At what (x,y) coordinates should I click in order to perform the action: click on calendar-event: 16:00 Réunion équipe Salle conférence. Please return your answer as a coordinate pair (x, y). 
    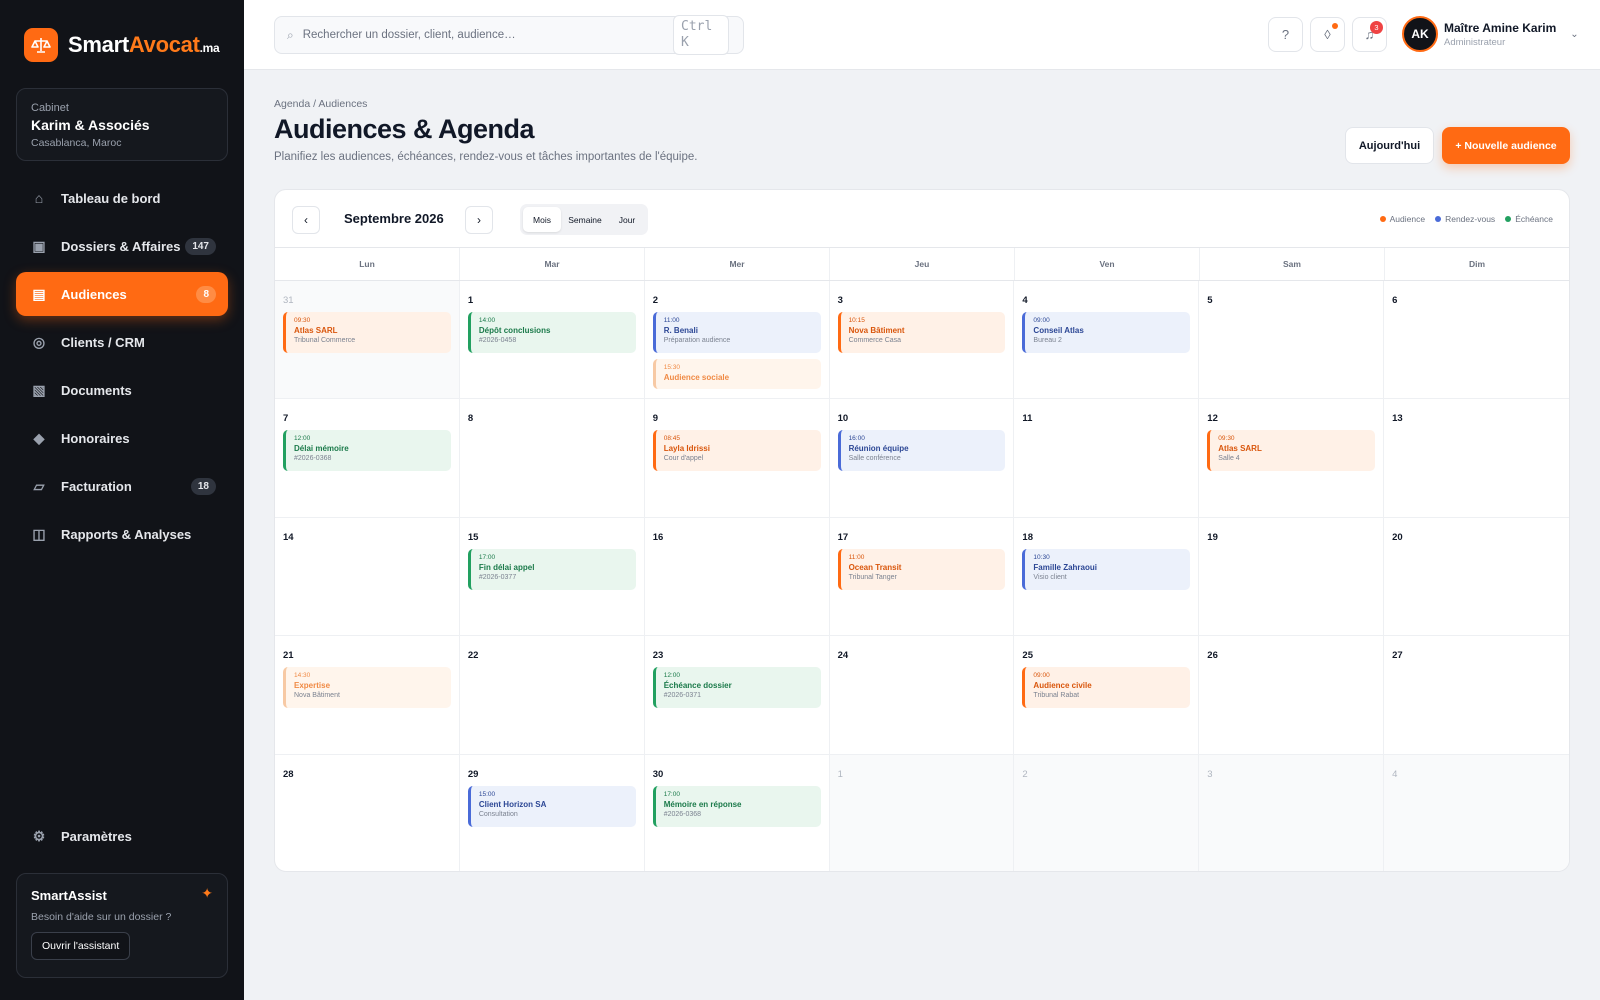
    Looking at the image, I should click on (921, 451).